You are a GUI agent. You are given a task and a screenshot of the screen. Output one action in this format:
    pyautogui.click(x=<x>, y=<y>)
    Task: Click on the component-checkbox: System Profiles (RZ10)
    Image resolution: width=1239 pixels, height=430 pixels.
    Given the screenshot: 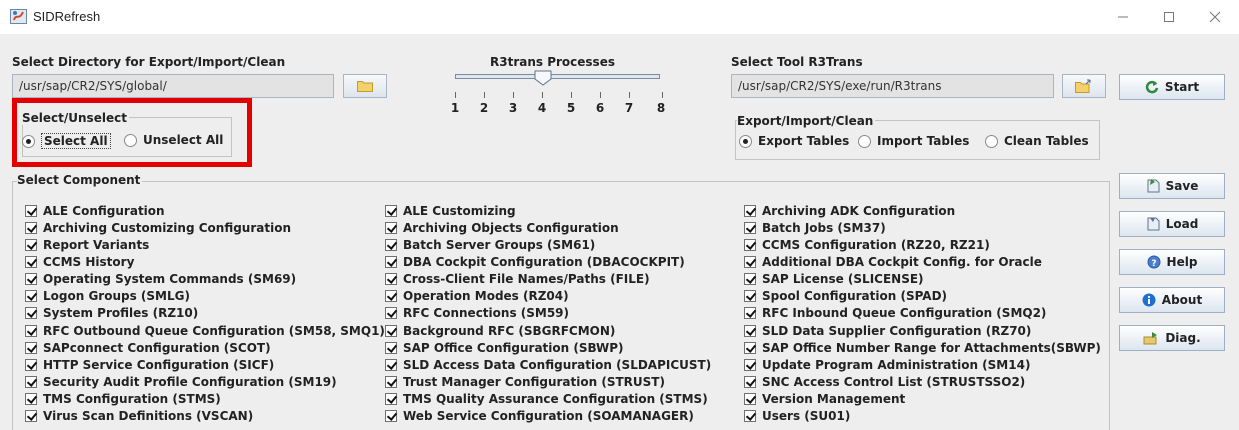 What is the action you would take?
    pyautogui.click(x=205, y=313)
    